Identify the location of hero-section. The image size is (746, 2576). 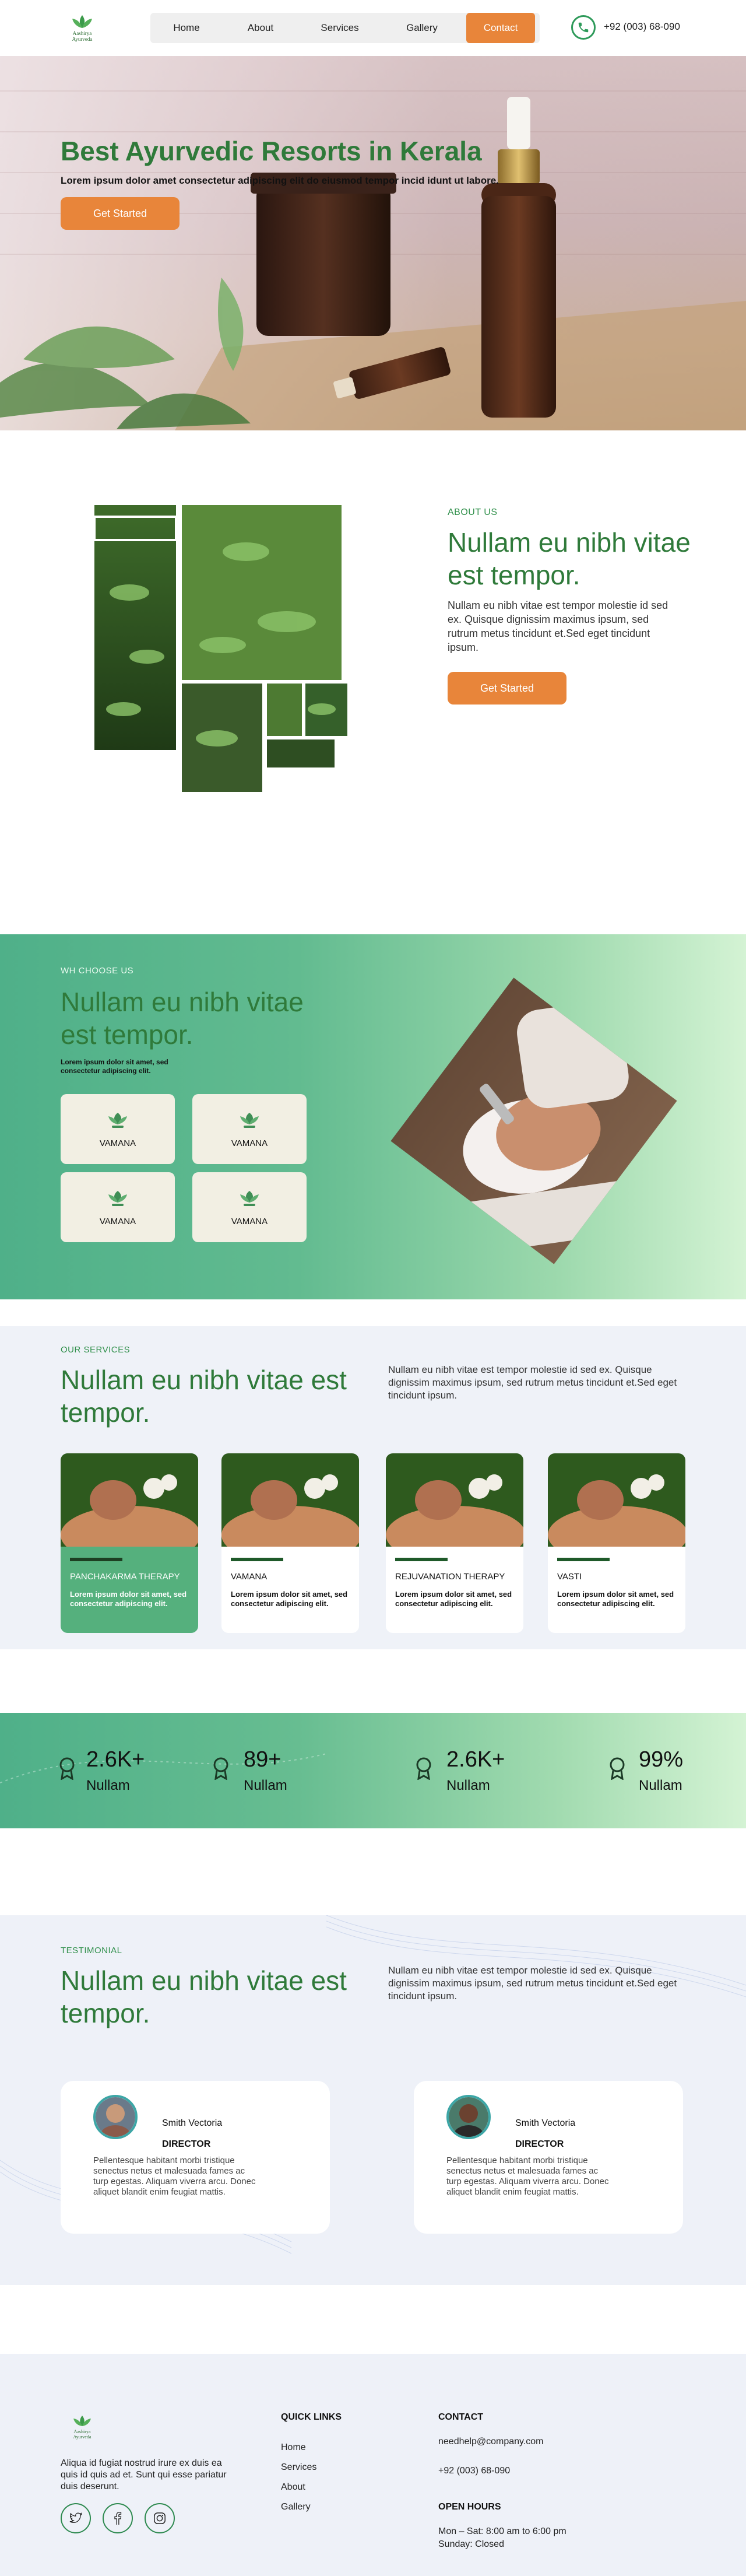
(373, 243).